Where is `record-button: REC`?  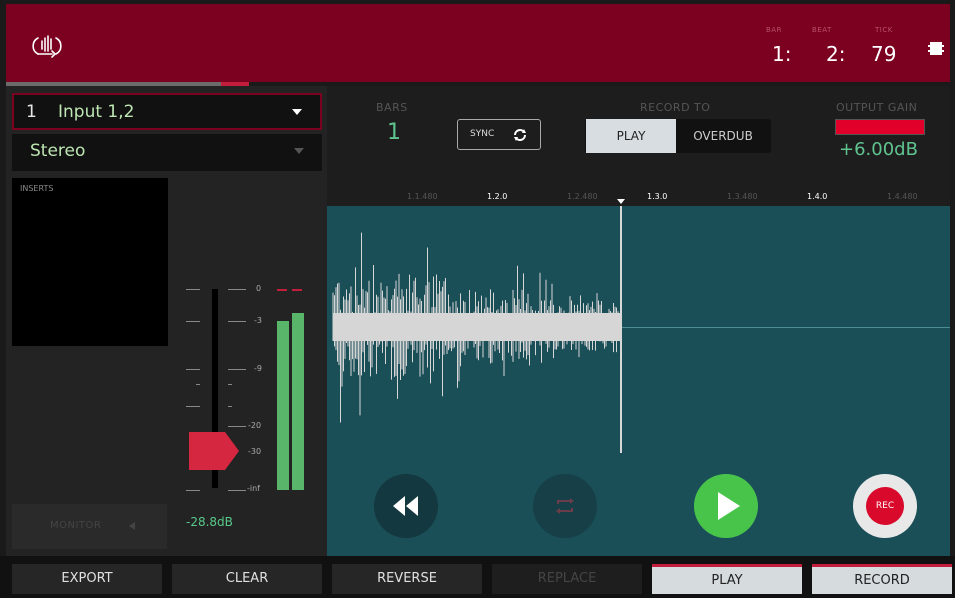
record-button: REC is located at coordinates (885, 506).